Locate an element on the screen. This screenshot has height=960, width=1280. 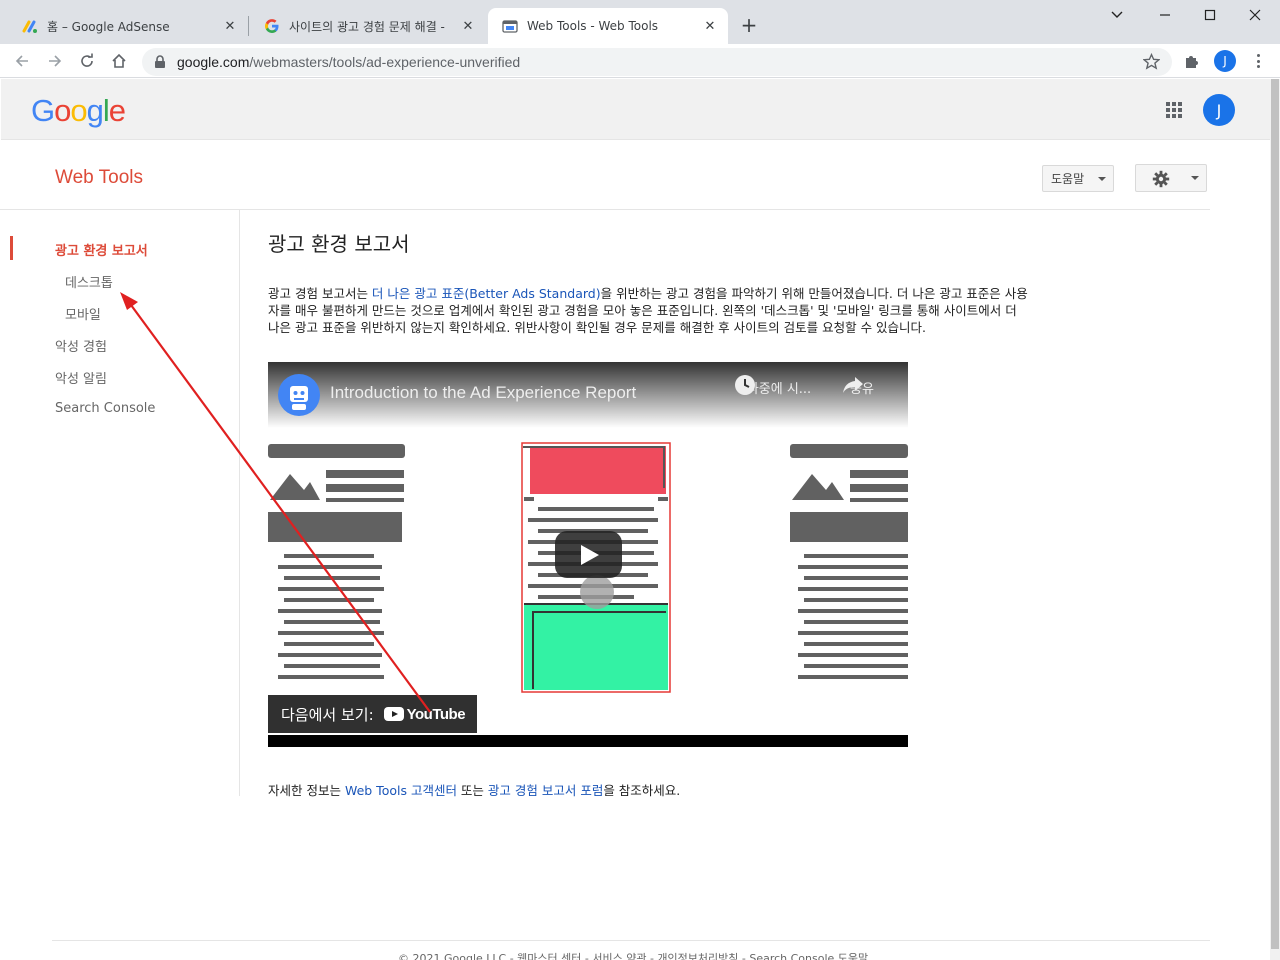
watch-on-label: 다음에서 보기: is located at coordinates (327, 714).